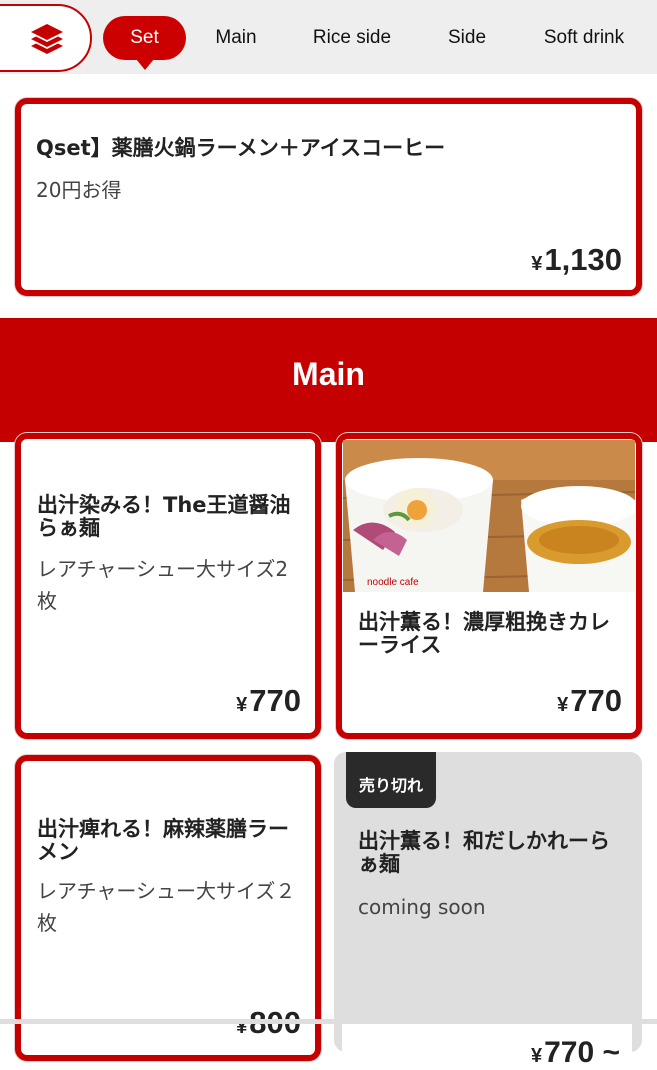 Image resolution: width=657 pixels, height=1070 pixels. Describe the element at coordinates (352, 38) in the screenshot. I see `tab-rice-side: Rice side` at that location.